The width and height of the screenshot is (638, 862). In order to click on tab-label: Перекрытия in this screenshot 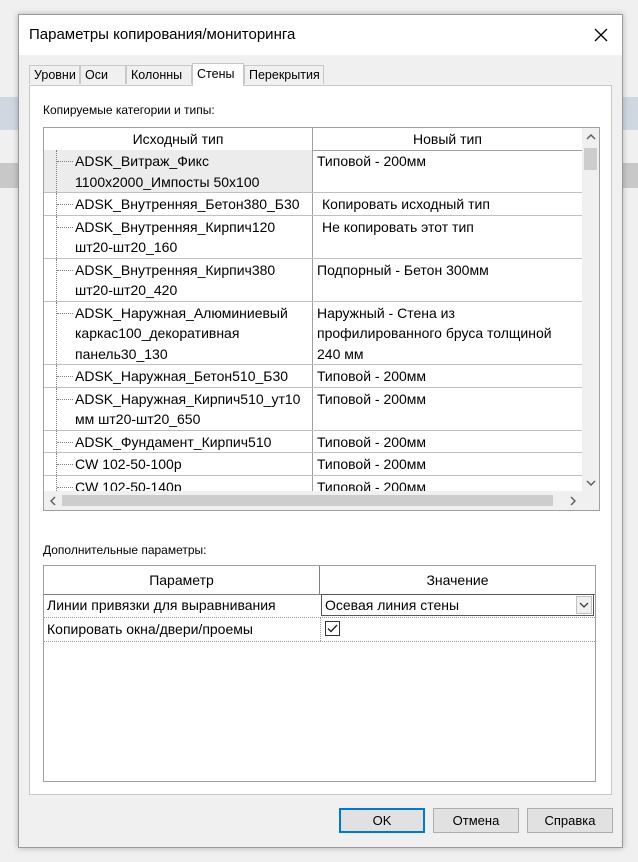, I will do `click(284, 75)`.